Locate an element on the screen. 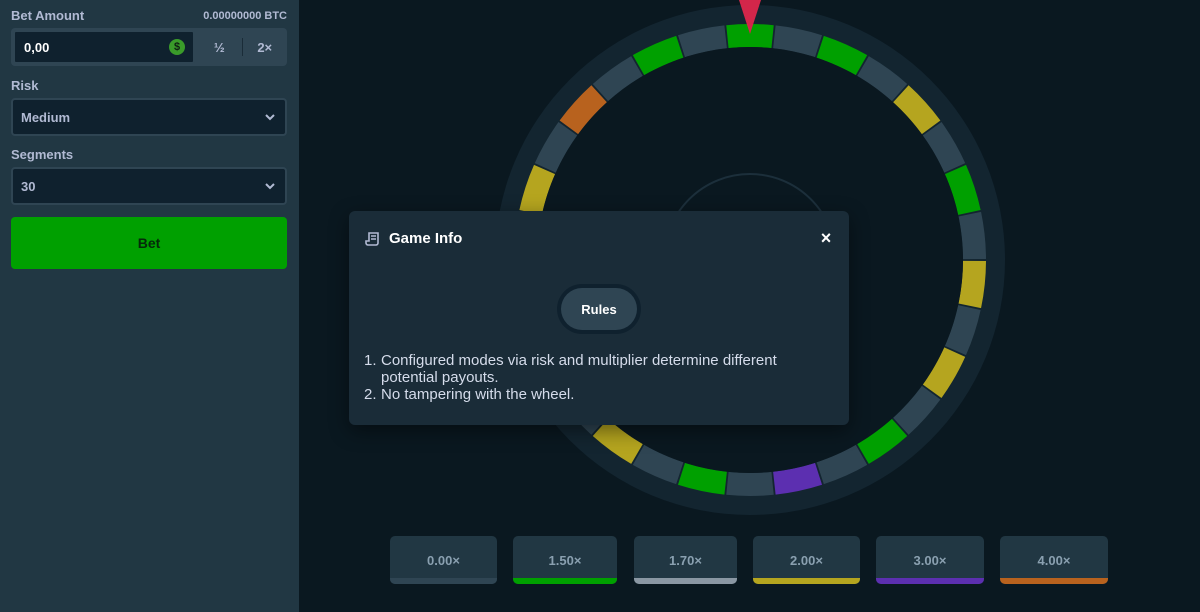 The height and width of the screenshot is (612, 1200). half-bet-button: ½ is located at coordinates (219, 47).